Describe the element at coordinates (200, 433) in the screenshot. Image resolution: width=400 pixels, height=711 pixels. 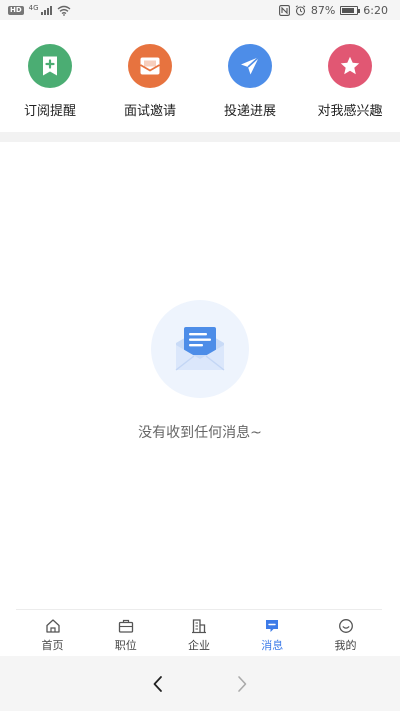
I see `empty-state-text: 没有收到任何消息~` at that location.